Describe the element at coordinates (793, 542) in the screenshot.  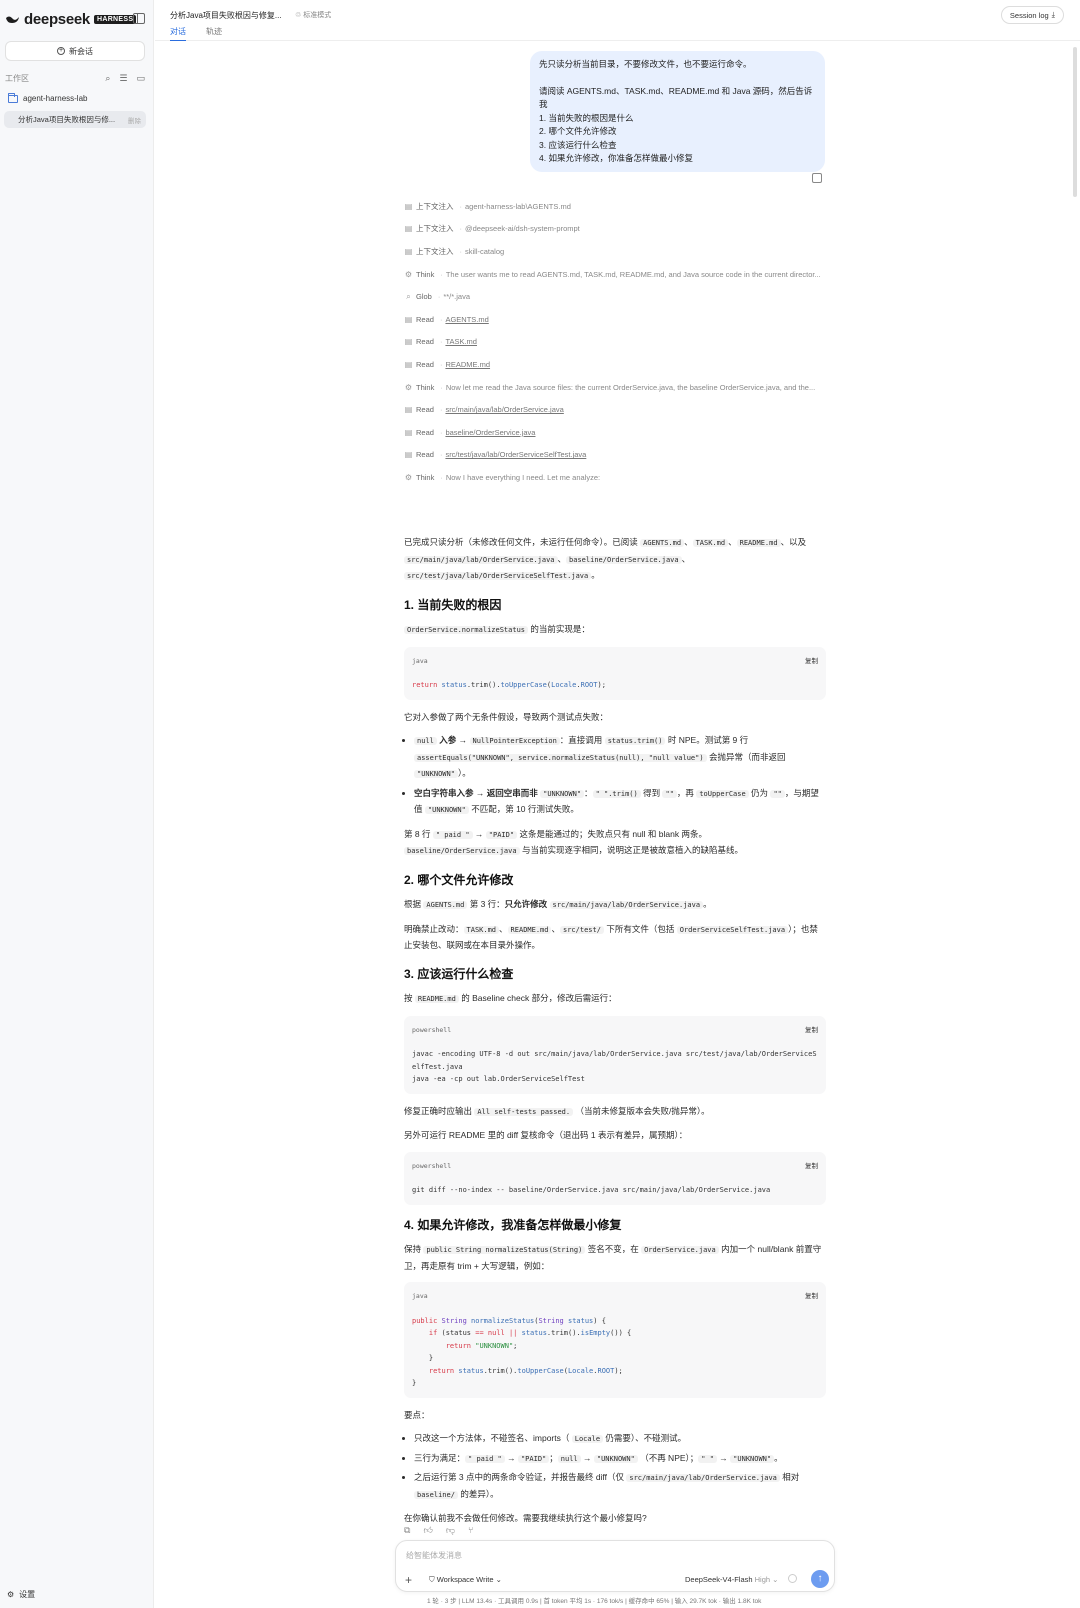
I see `text: 、以及` at that location.